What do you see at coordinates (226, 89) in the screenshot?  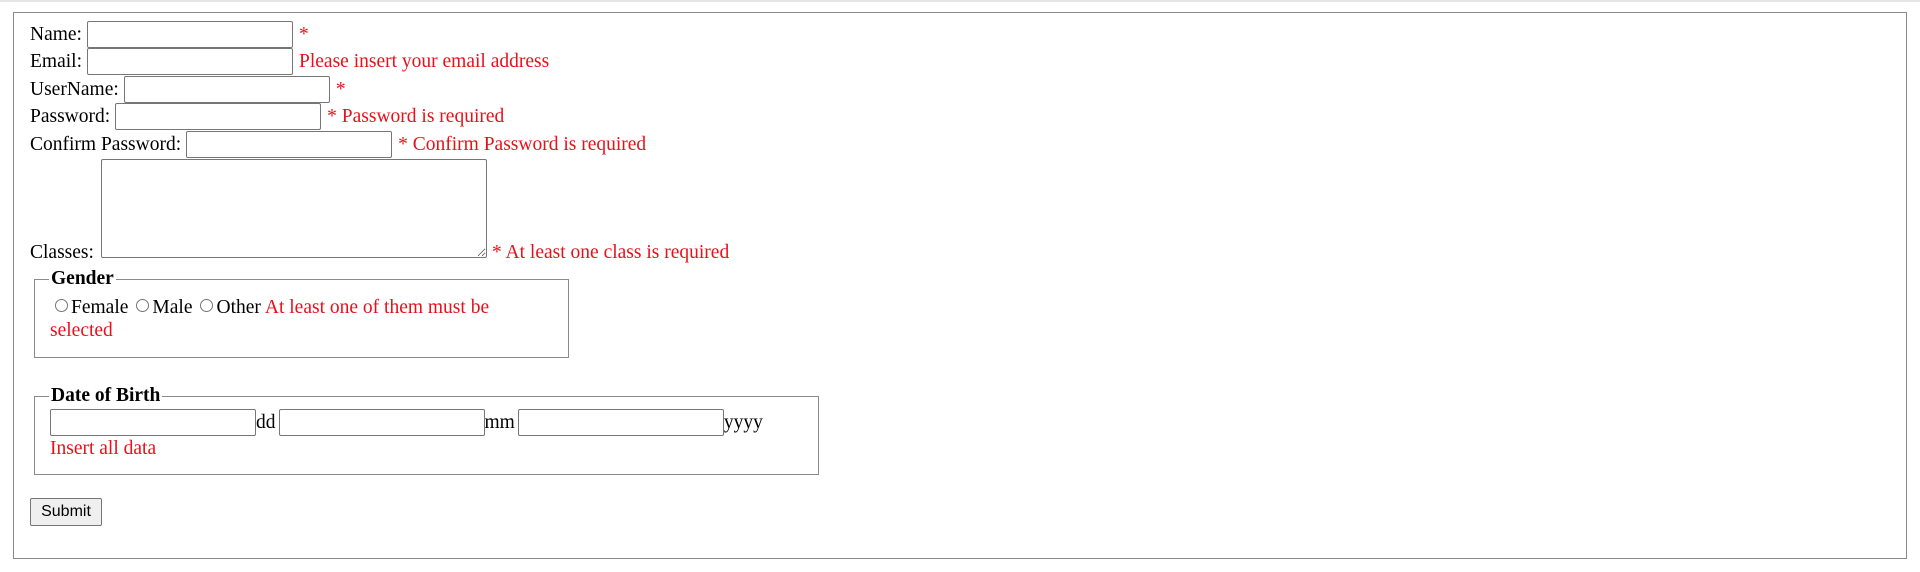 I see `username-input` at bounding box center [226, 89].